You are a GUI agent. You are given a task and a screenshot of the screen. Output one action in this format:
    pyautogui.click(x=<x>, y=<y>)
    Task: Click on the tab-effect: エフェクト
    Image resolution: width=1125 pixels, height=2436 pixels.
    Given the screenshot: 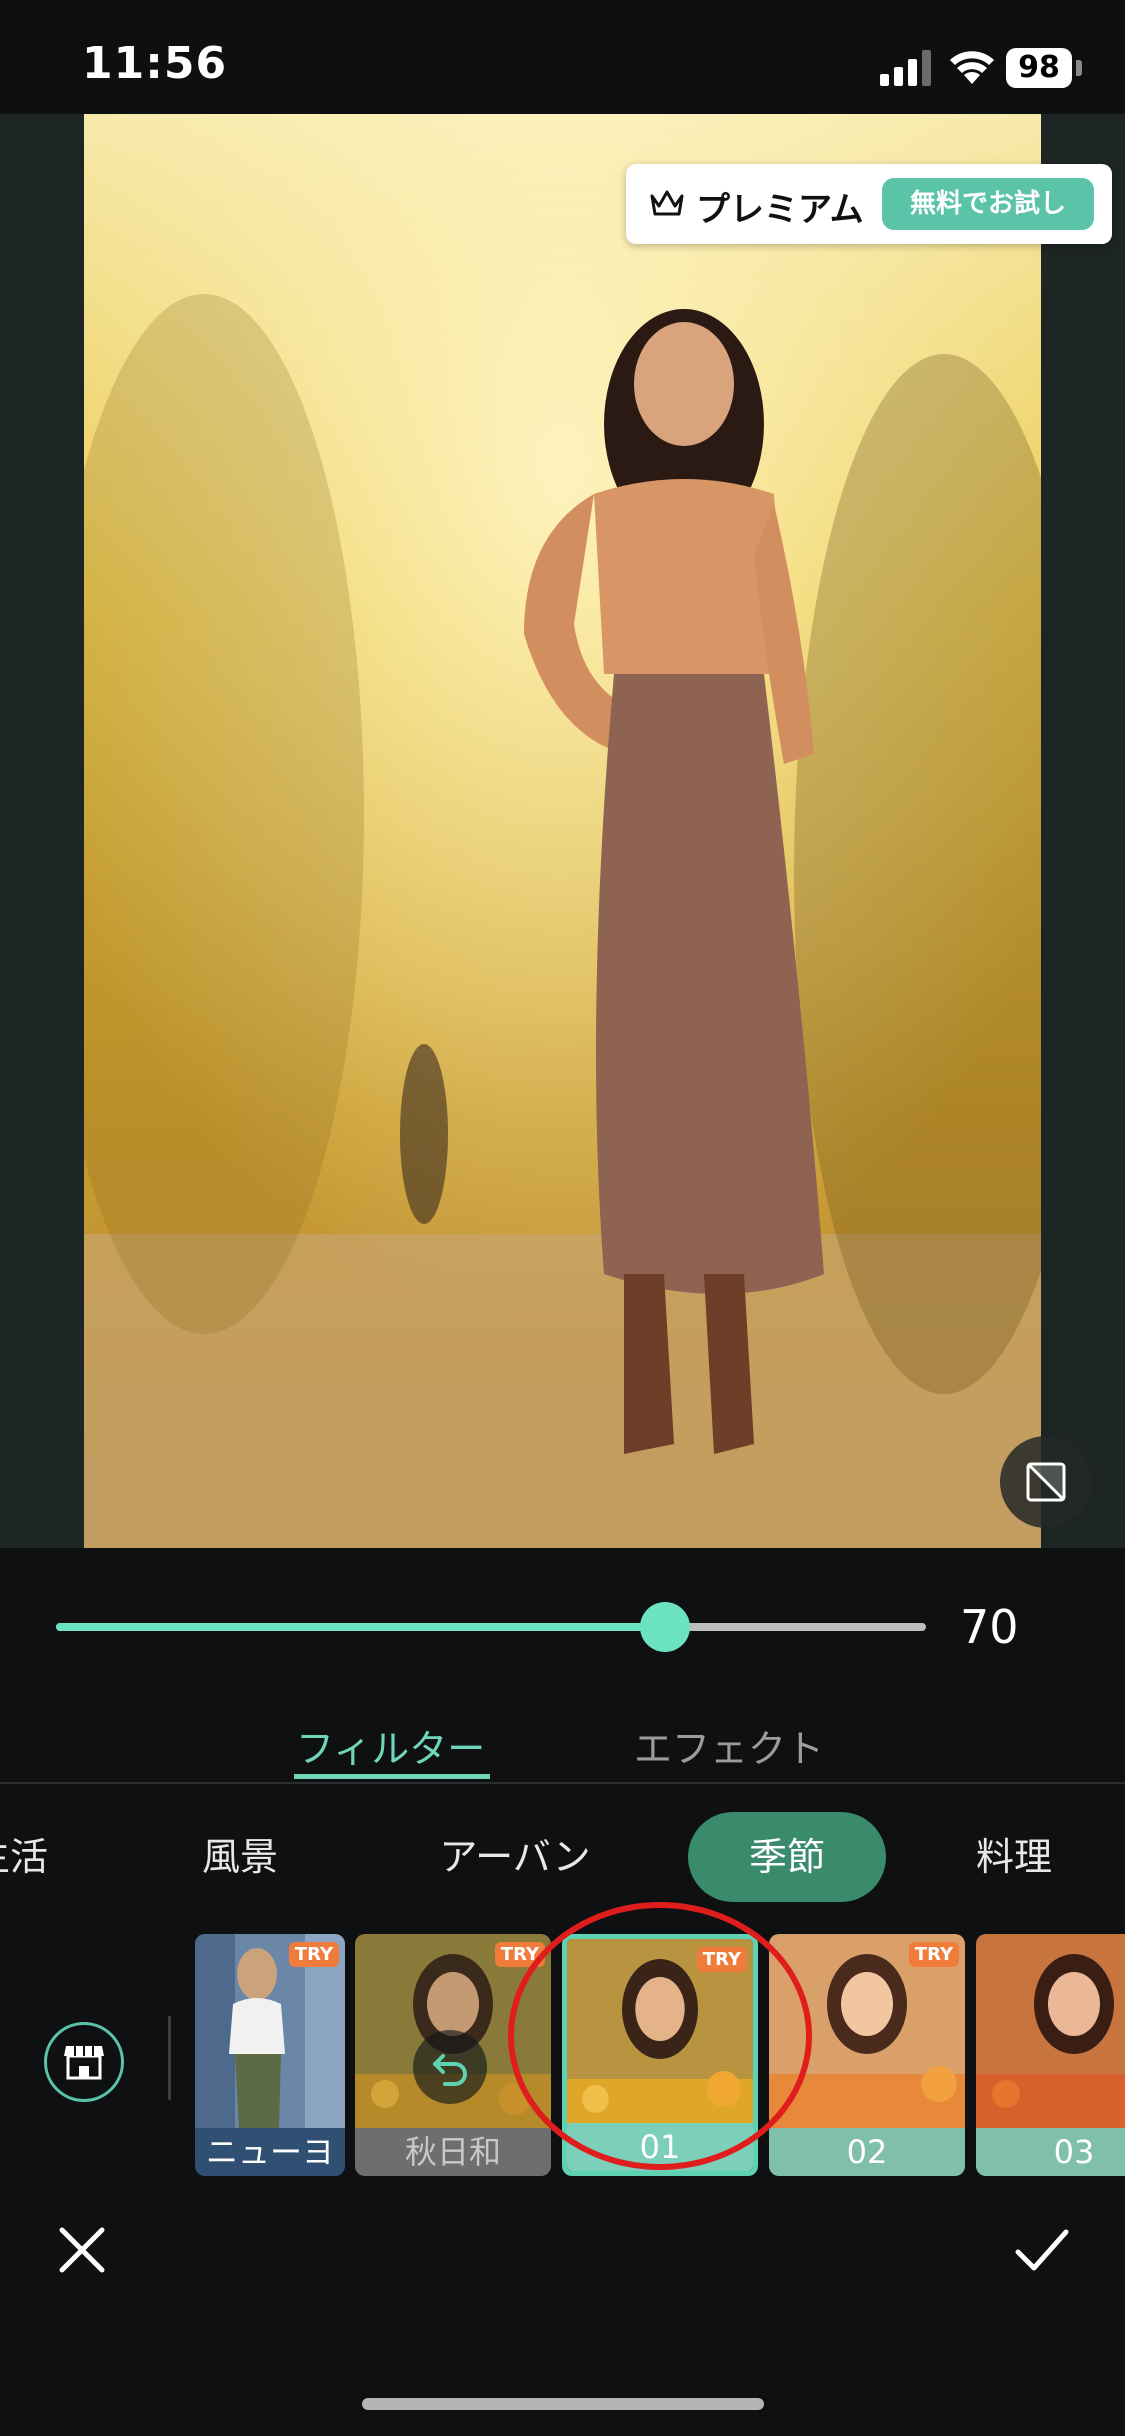 What is the action you would take?
    pyautogui.click(x=729, y=1745)
    